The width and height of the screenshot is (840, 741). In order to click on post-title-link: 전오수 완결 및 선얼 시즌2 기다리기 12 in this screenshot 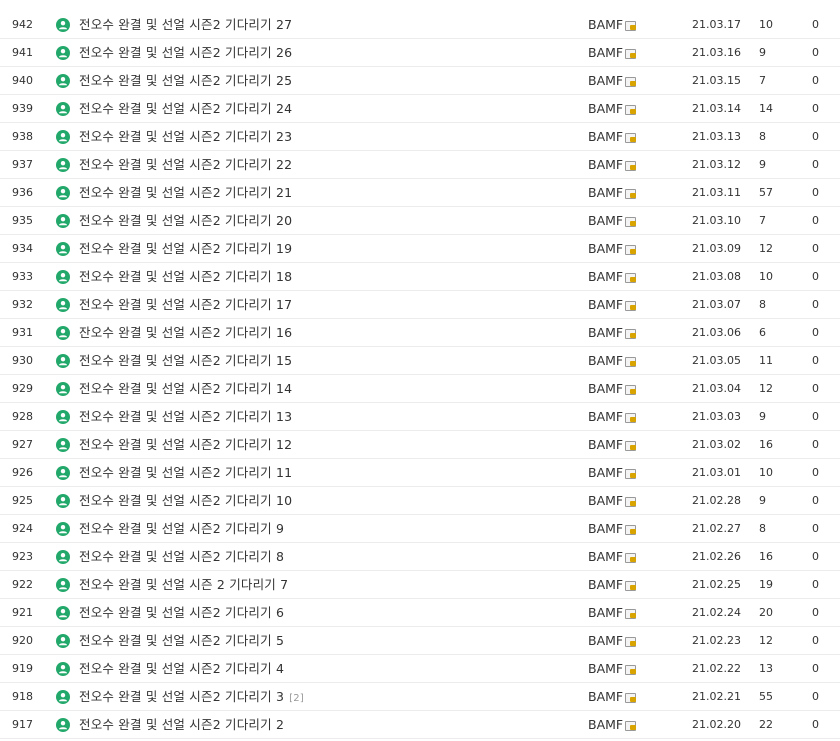, I will do `click(185, 444)`.